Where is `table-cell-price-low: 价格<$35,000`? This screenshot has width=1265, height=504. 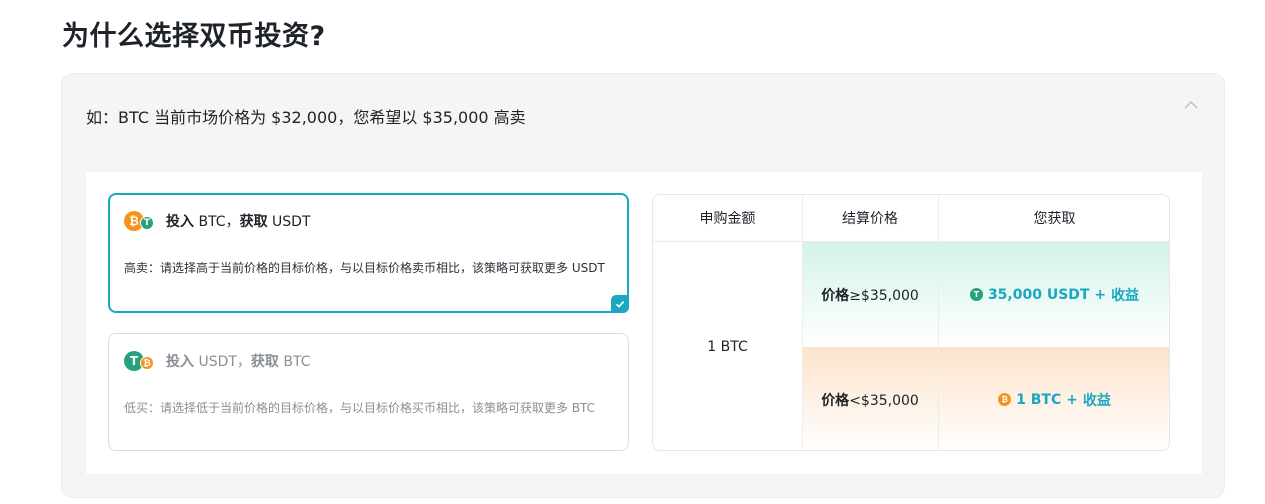
table-cell-price-low: 价格<$35,000 is located at coordinates (870, 398).